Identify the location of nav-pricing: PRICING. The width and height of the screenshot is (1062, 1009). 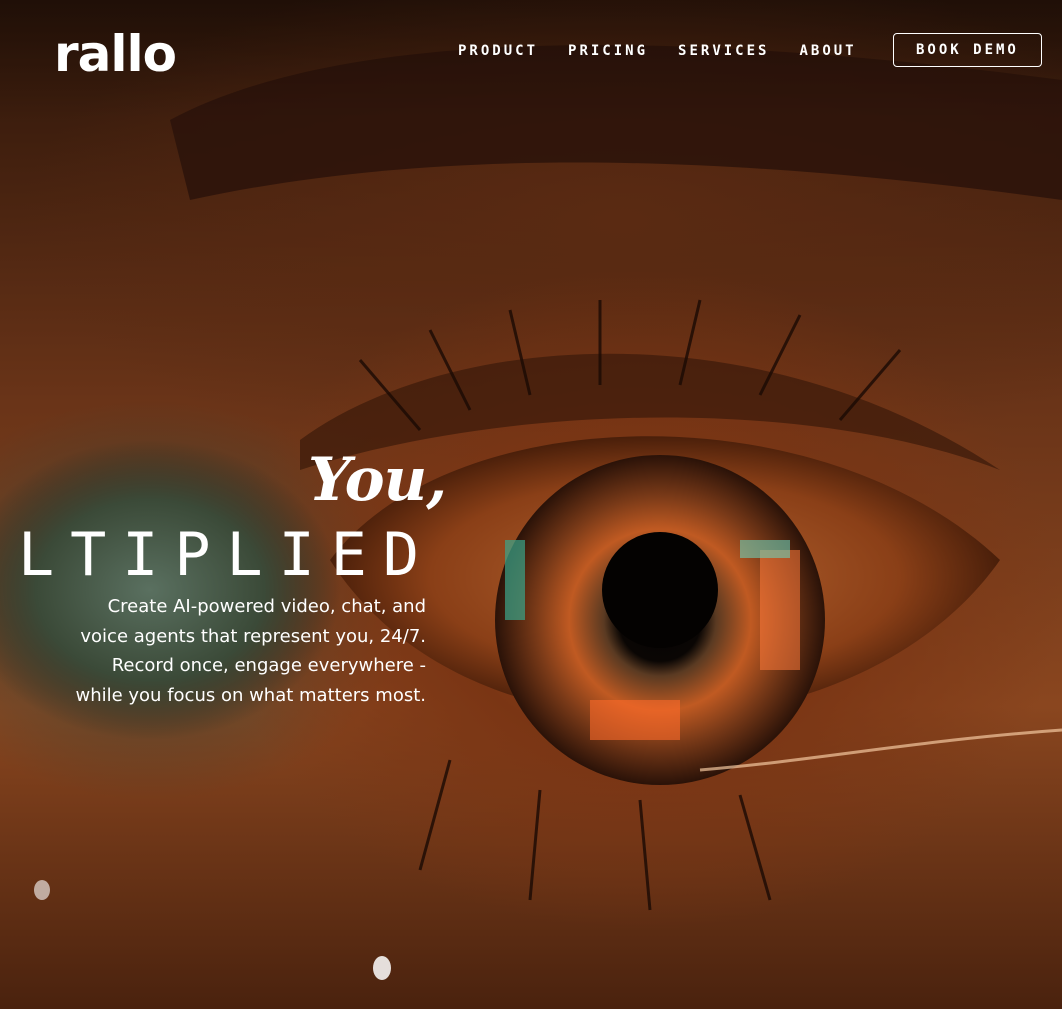
(608, 51).